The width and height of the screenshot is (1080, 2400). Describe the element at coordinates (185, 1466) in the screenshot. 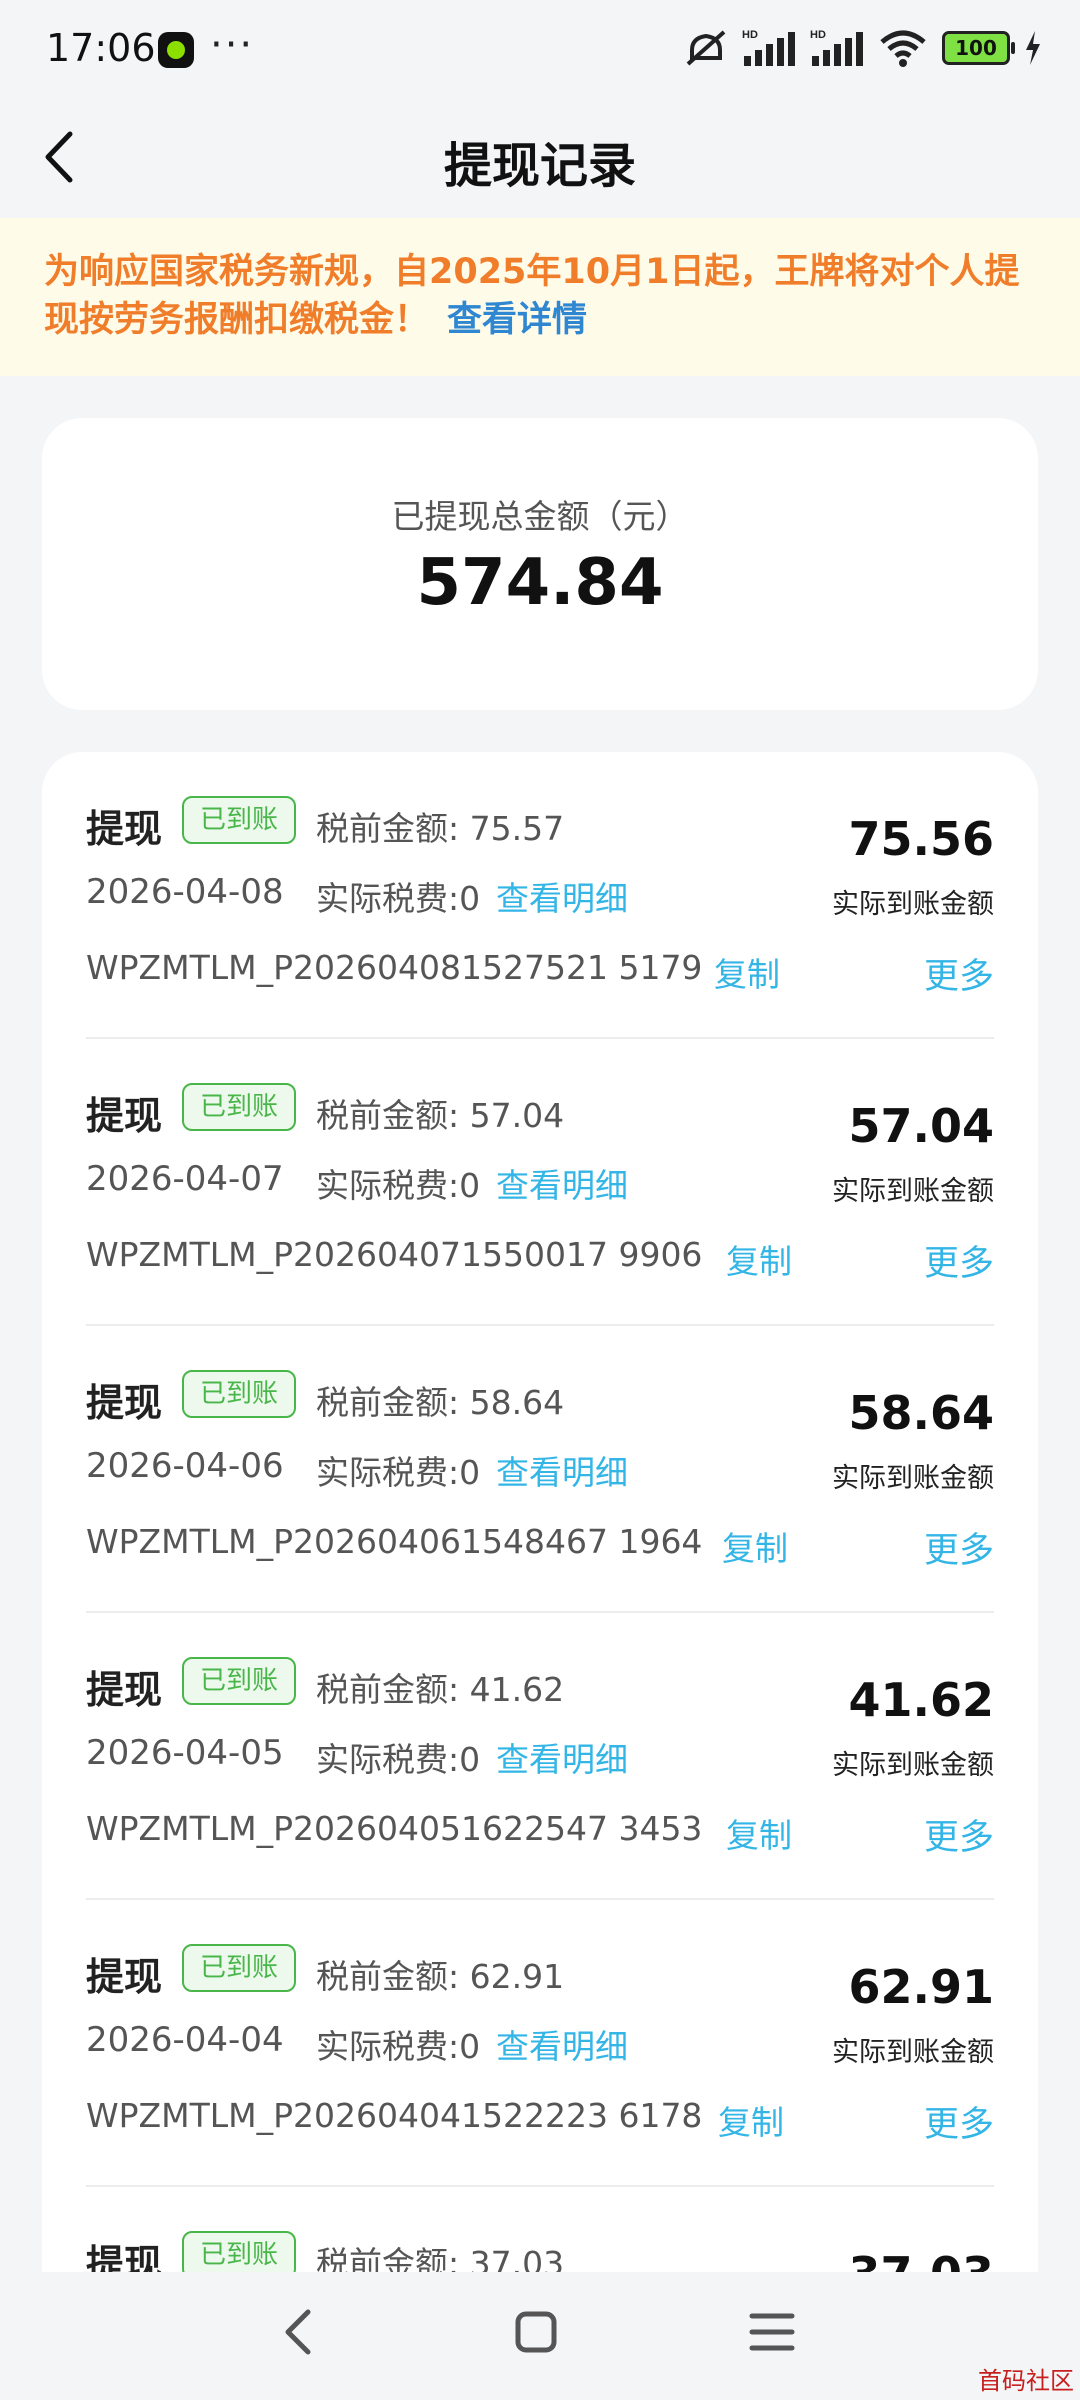

I see `record-date: 2026-04-06` at that location.